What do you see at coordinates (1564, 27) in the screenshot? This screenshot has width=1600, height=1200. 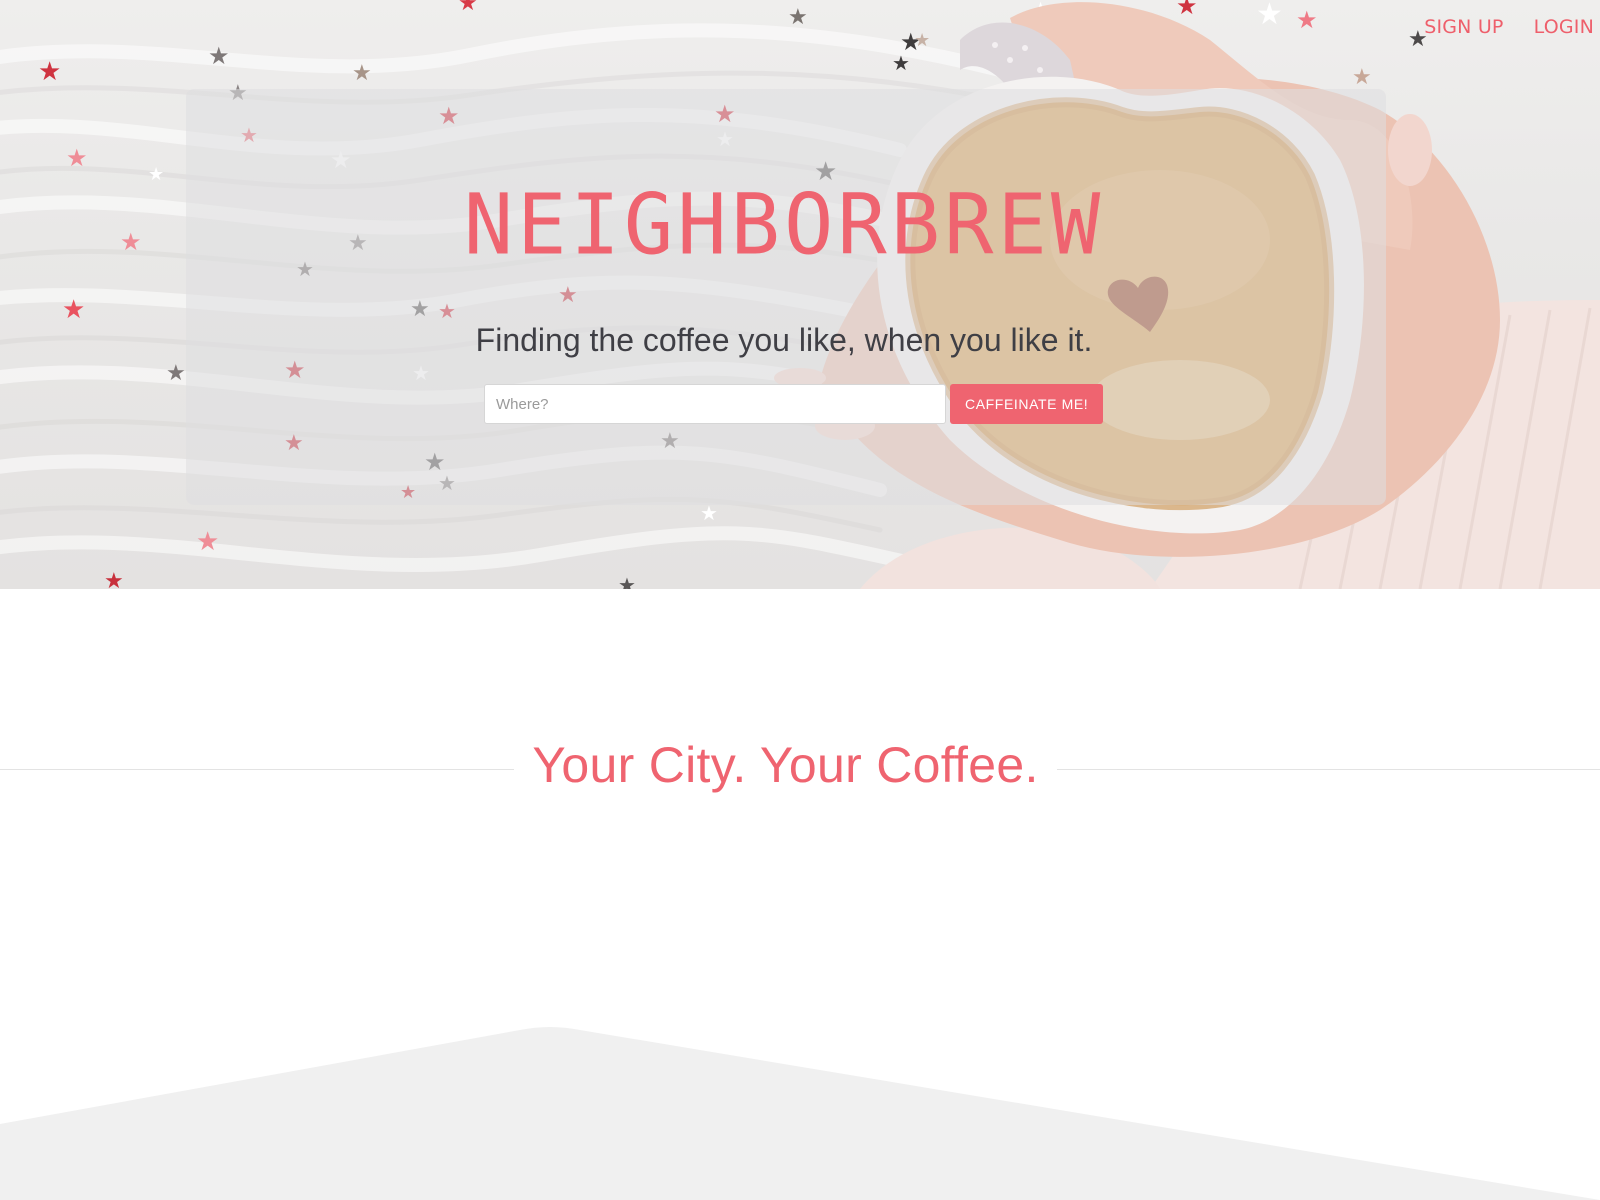 I see `login-link: LOGIN` at bounding box center [1564, 27].